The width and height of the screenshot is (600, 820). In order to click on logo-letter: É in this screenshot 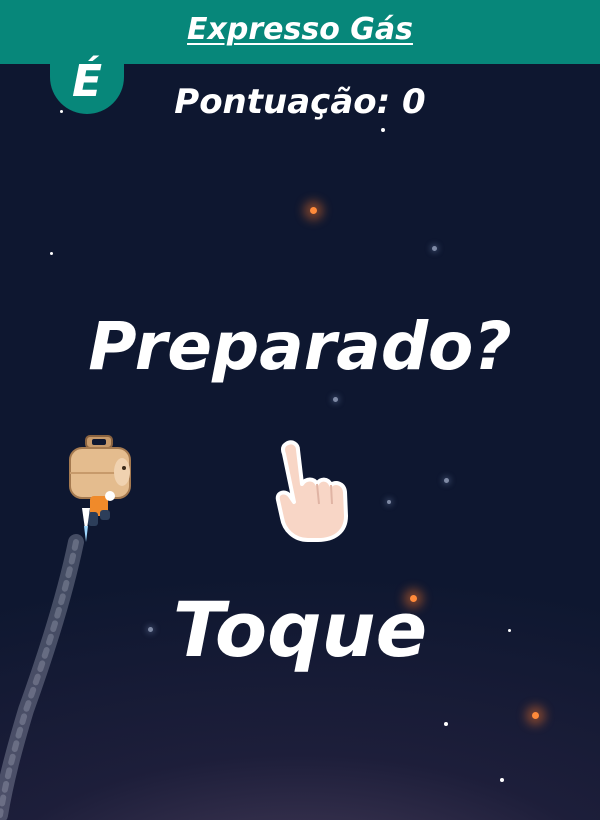, I will do `click(87, 81)`.